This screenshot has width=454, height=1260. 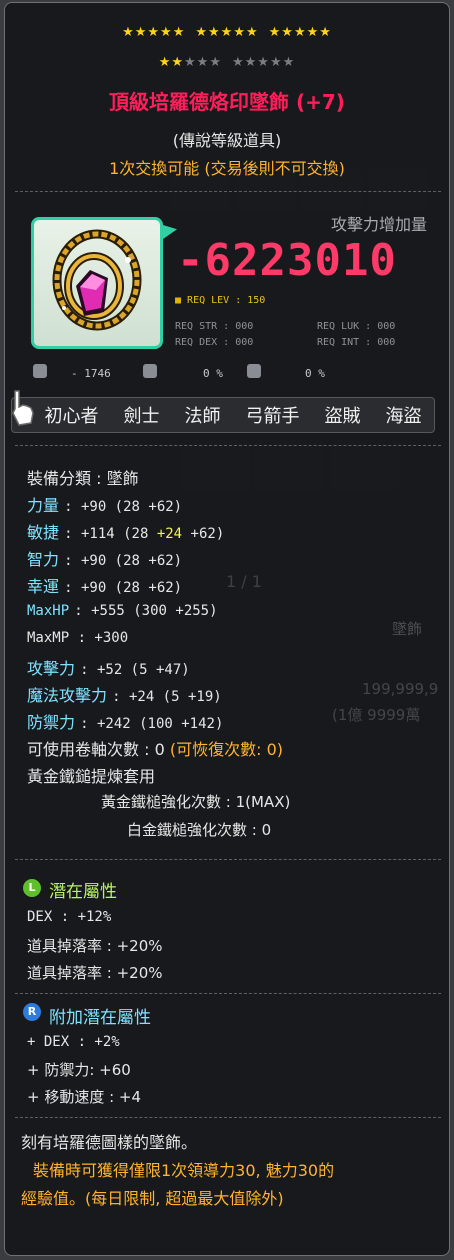 I want to click on bonus-potential-line: + DEX : +2%, so click(x=73, y=1042).